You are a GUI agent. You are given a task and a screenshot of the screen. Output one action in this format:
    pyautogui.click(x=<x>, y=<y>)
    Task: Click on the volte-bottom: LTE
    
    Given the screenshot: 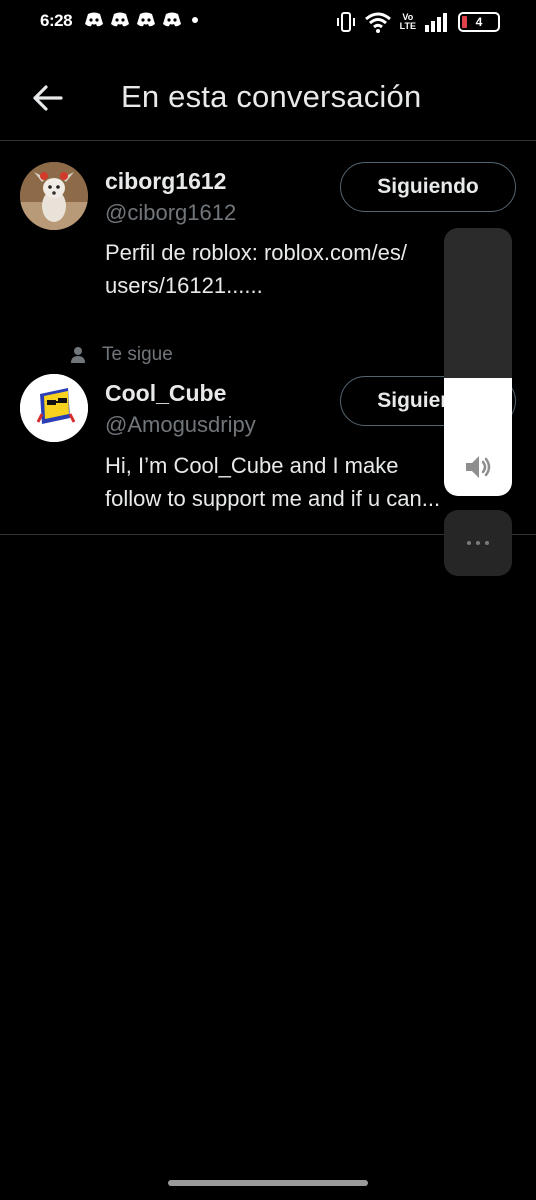 What is the action you would take?
    pyautogui.click(x=407, y=26)
    